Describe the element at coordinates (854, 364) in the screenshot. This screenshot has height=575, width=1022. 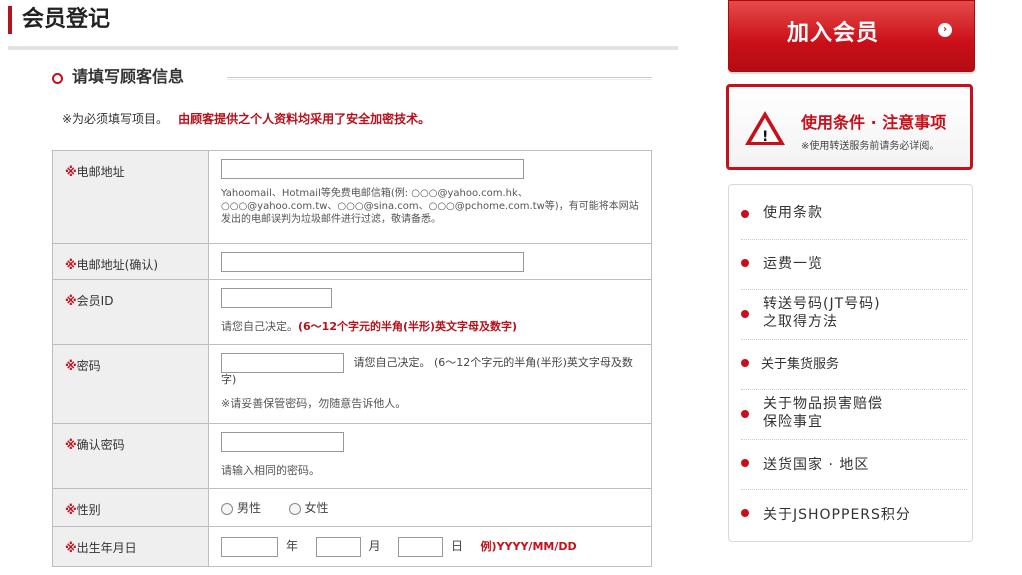
I see `sidebar-item-consolidation: 关于集货服务` at that location.